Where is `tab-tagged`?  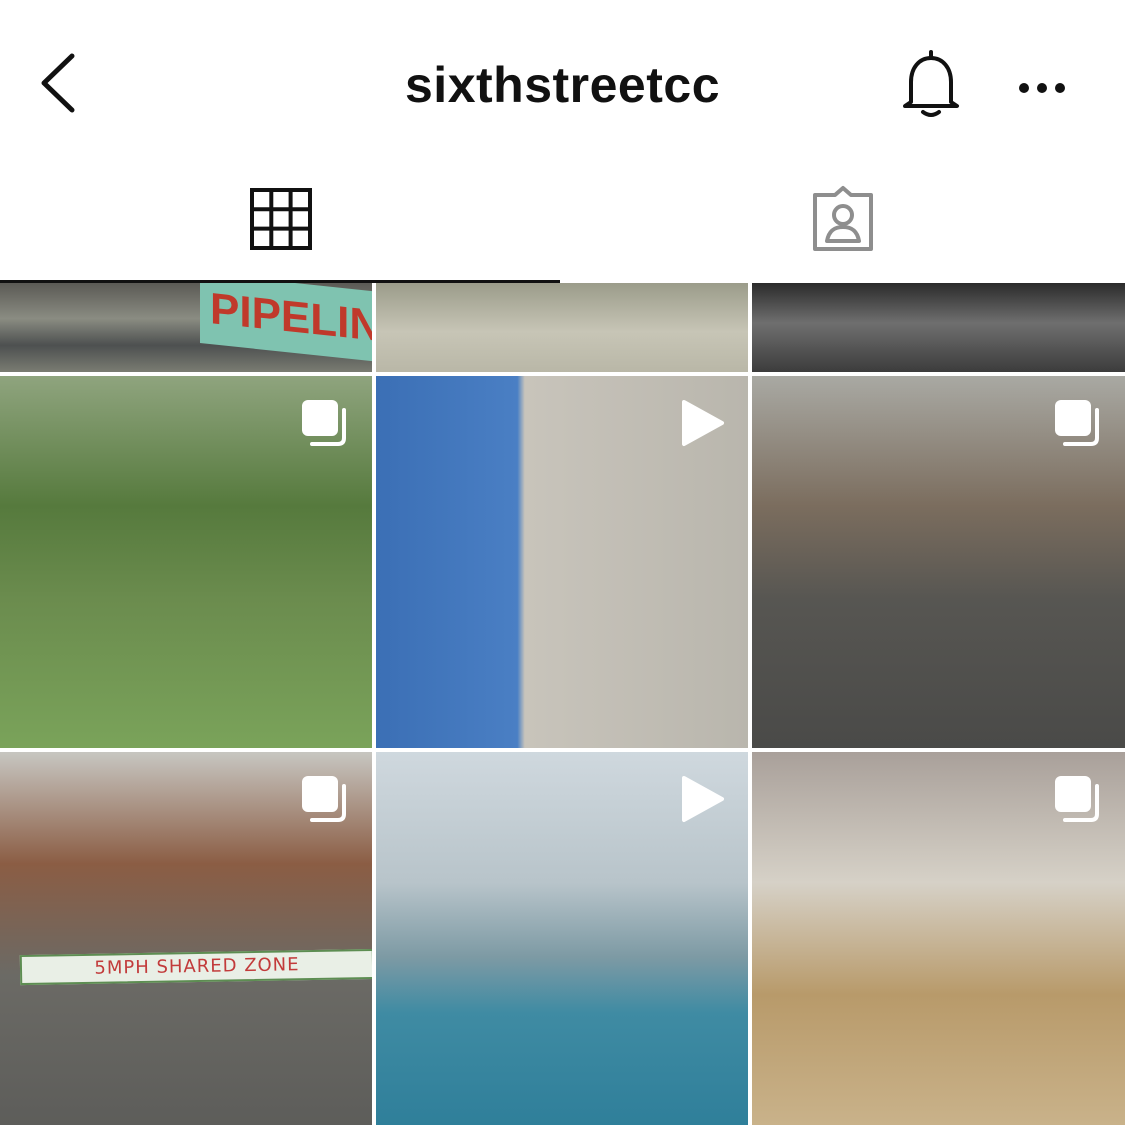 tab-tagged is located at coordinates (844, 226).